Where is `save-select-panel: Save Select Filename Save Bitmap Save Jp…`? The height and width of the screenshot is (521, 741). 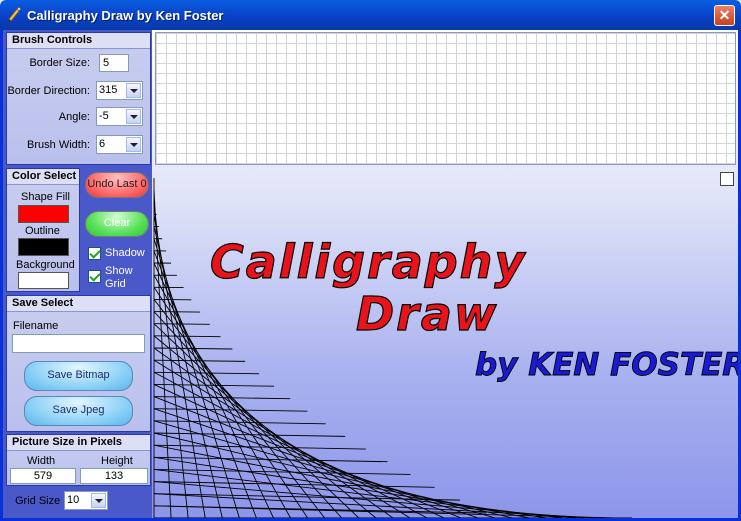
save-select-panel: Save Select Filename Save Bitmap Save Jp… is located at coordinates (78, 363).